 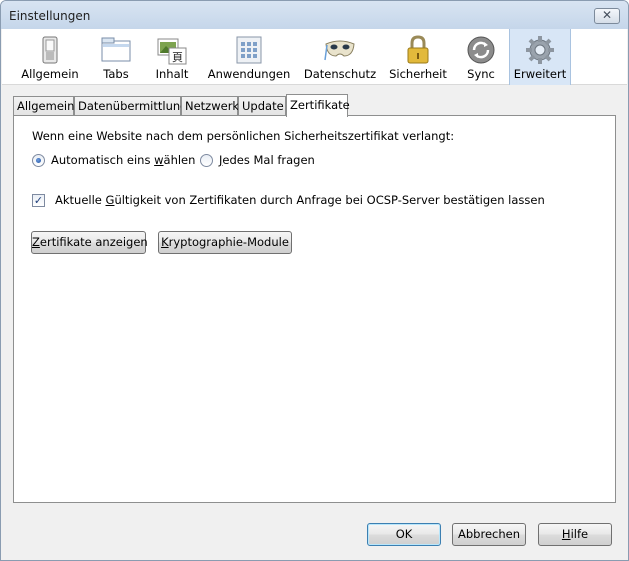 What do you see at coordinates (340, 74) in the screenshot?
I see `toolbar-label: Datenschutz` at bounding box center [340, 74].